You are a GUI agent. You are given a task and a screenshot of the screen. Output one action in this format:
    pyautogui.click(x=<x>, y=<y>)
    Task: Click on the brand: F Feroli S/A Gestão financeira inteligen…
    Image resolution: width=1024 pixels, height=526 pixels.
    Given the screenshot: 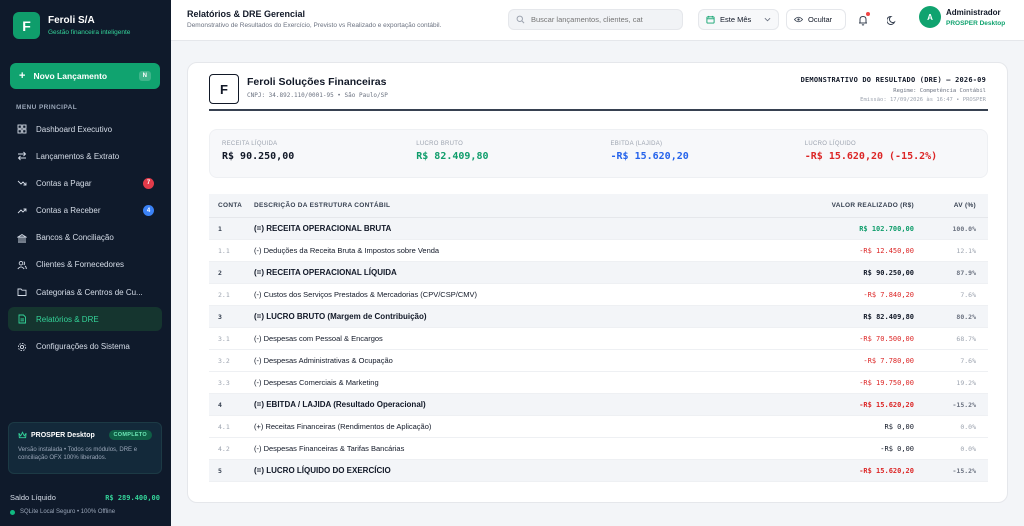 What is the action you would take?
    pyautogui.click(x=71, y=25)
    